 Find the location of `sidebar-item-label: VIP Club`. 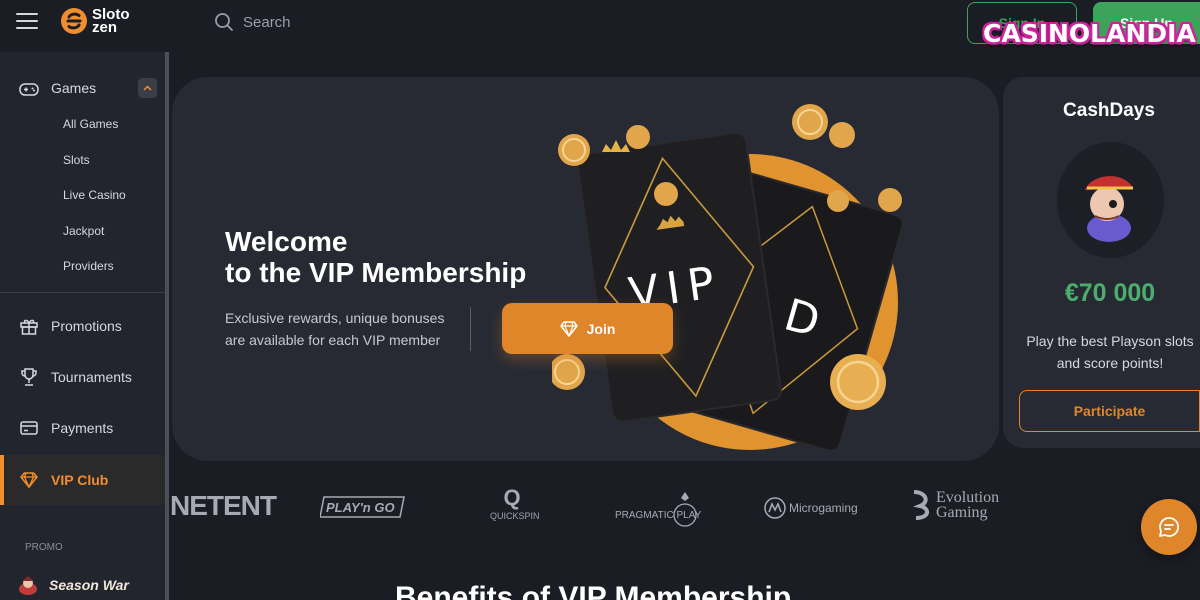

sidebar-item-label: VIP Club is located at coordinates (80, 480).